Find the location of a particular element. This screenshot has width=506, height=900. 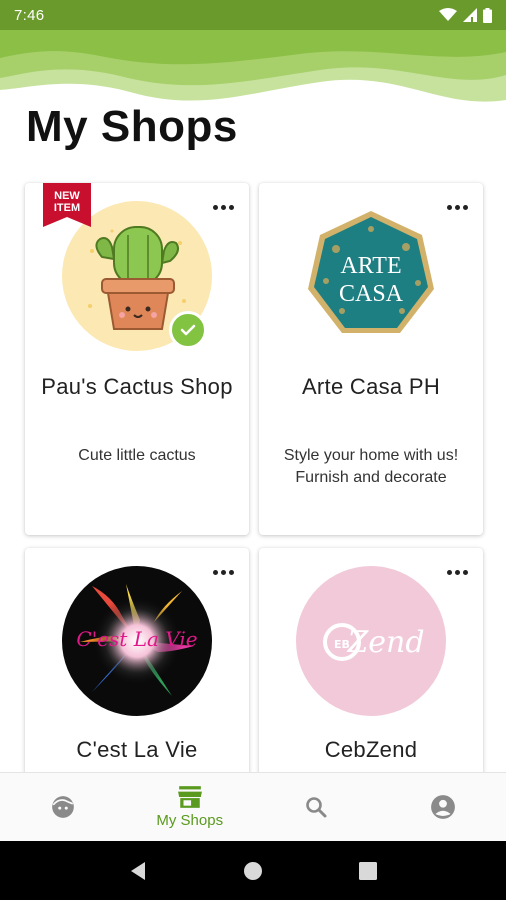

store-icon is located at coordinates (189, 797).